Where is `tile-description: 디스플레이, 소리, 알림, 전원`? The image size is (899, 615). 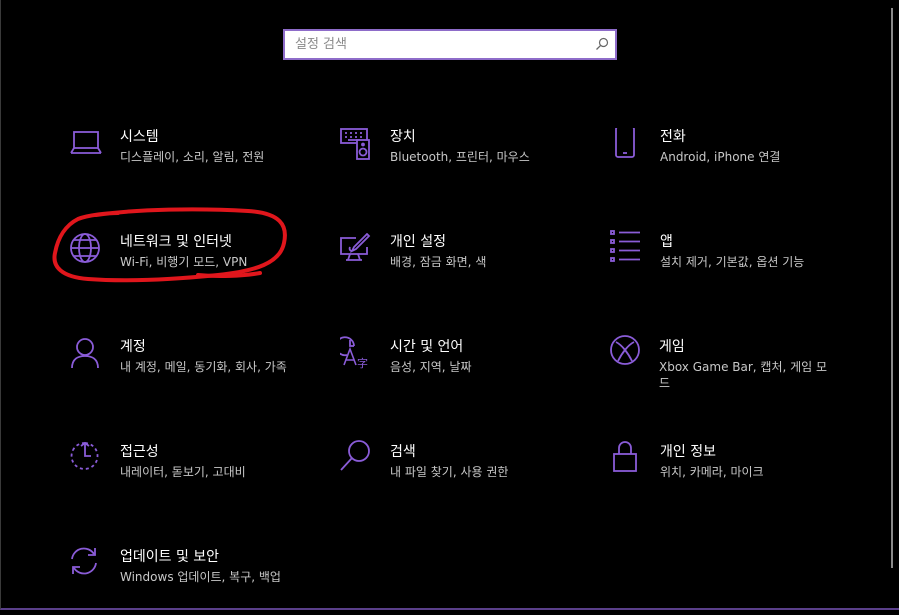 tile-description: 디스플레이, 소리, 알림, 전원 is located at coordinates (192, 157).